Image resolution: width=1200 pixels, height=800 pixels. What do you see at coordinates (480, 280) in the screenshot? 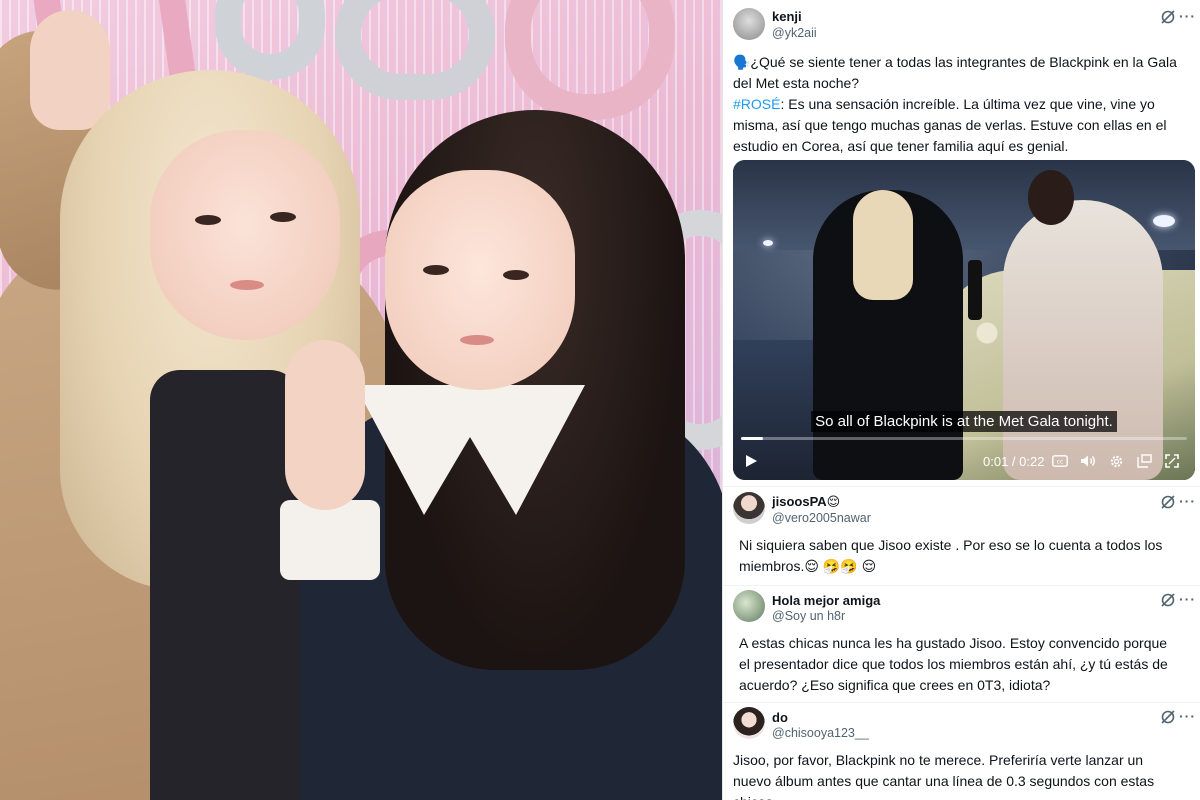
I see `person-right-face` at bounding box center [480, 280].